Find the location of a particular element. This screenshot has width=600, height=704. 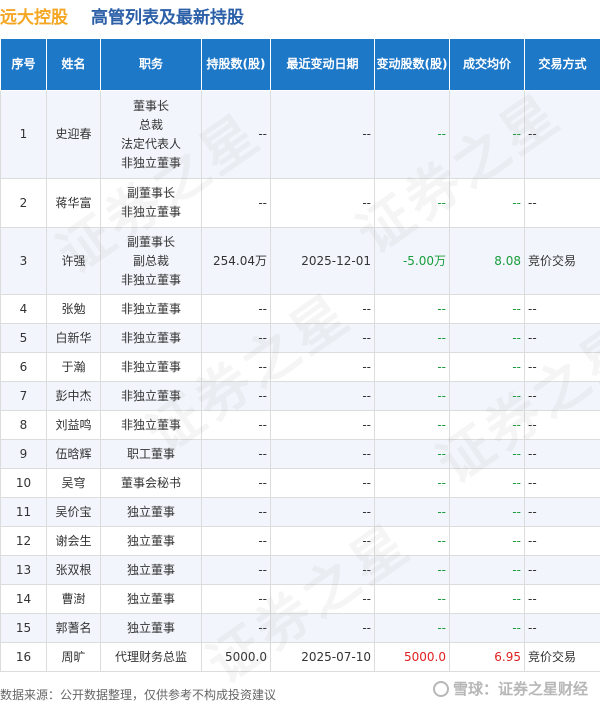

table-row: 10 吴穹 董事会秘书 -- -- -- -- -- is located at coordinates (300, 483).